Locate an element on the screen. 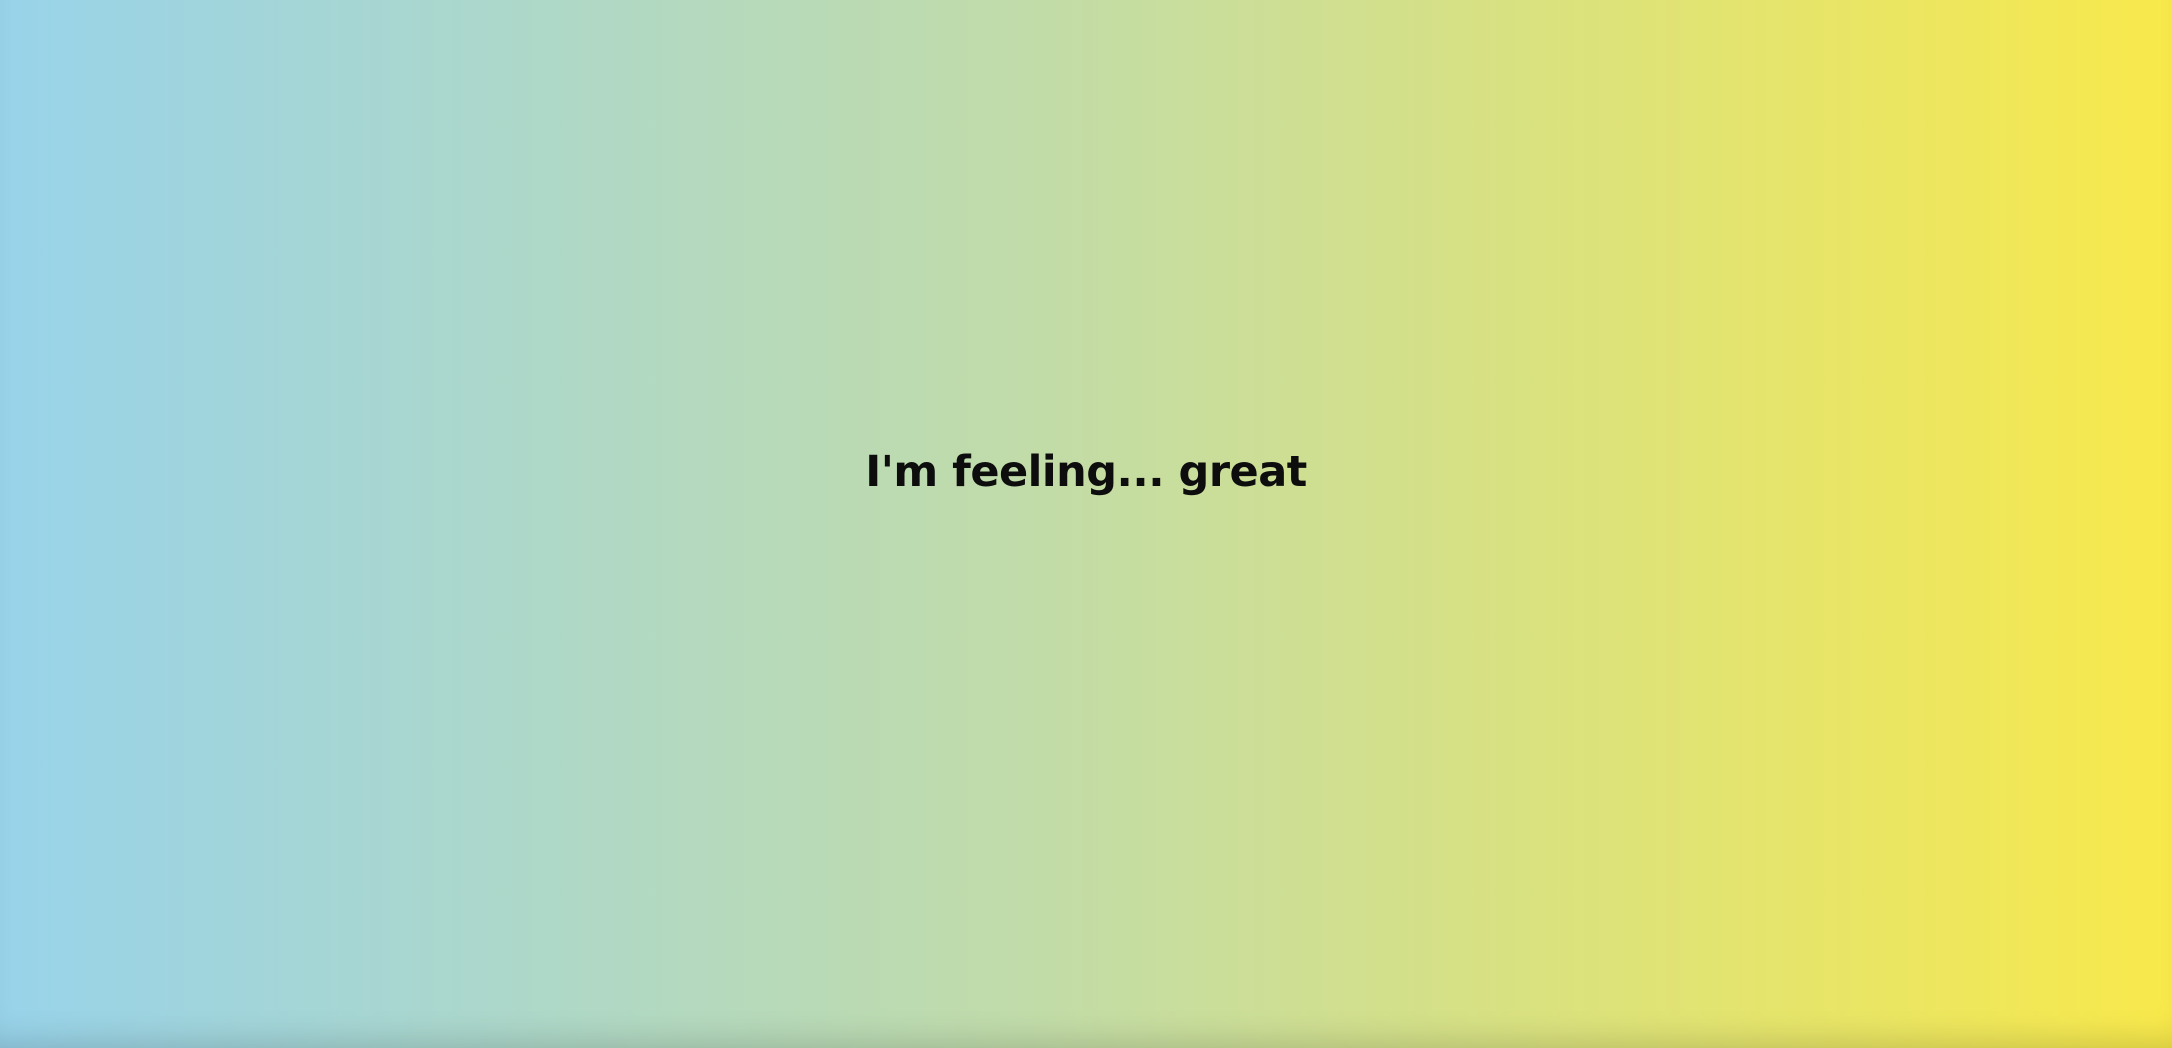  mood-heading: I'm feeling... great is located at coordinates (1086, 472).